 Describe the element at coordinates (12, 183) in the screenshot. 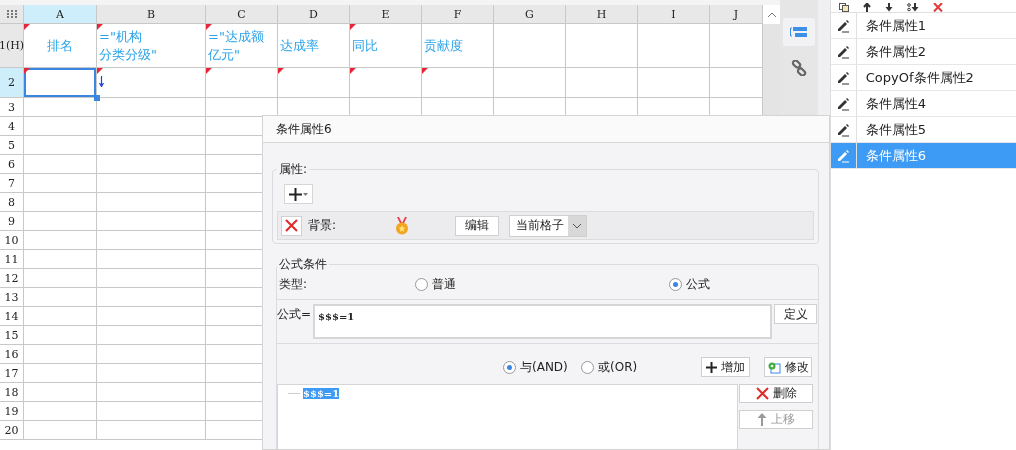

I see `row-number: 7` at that location.